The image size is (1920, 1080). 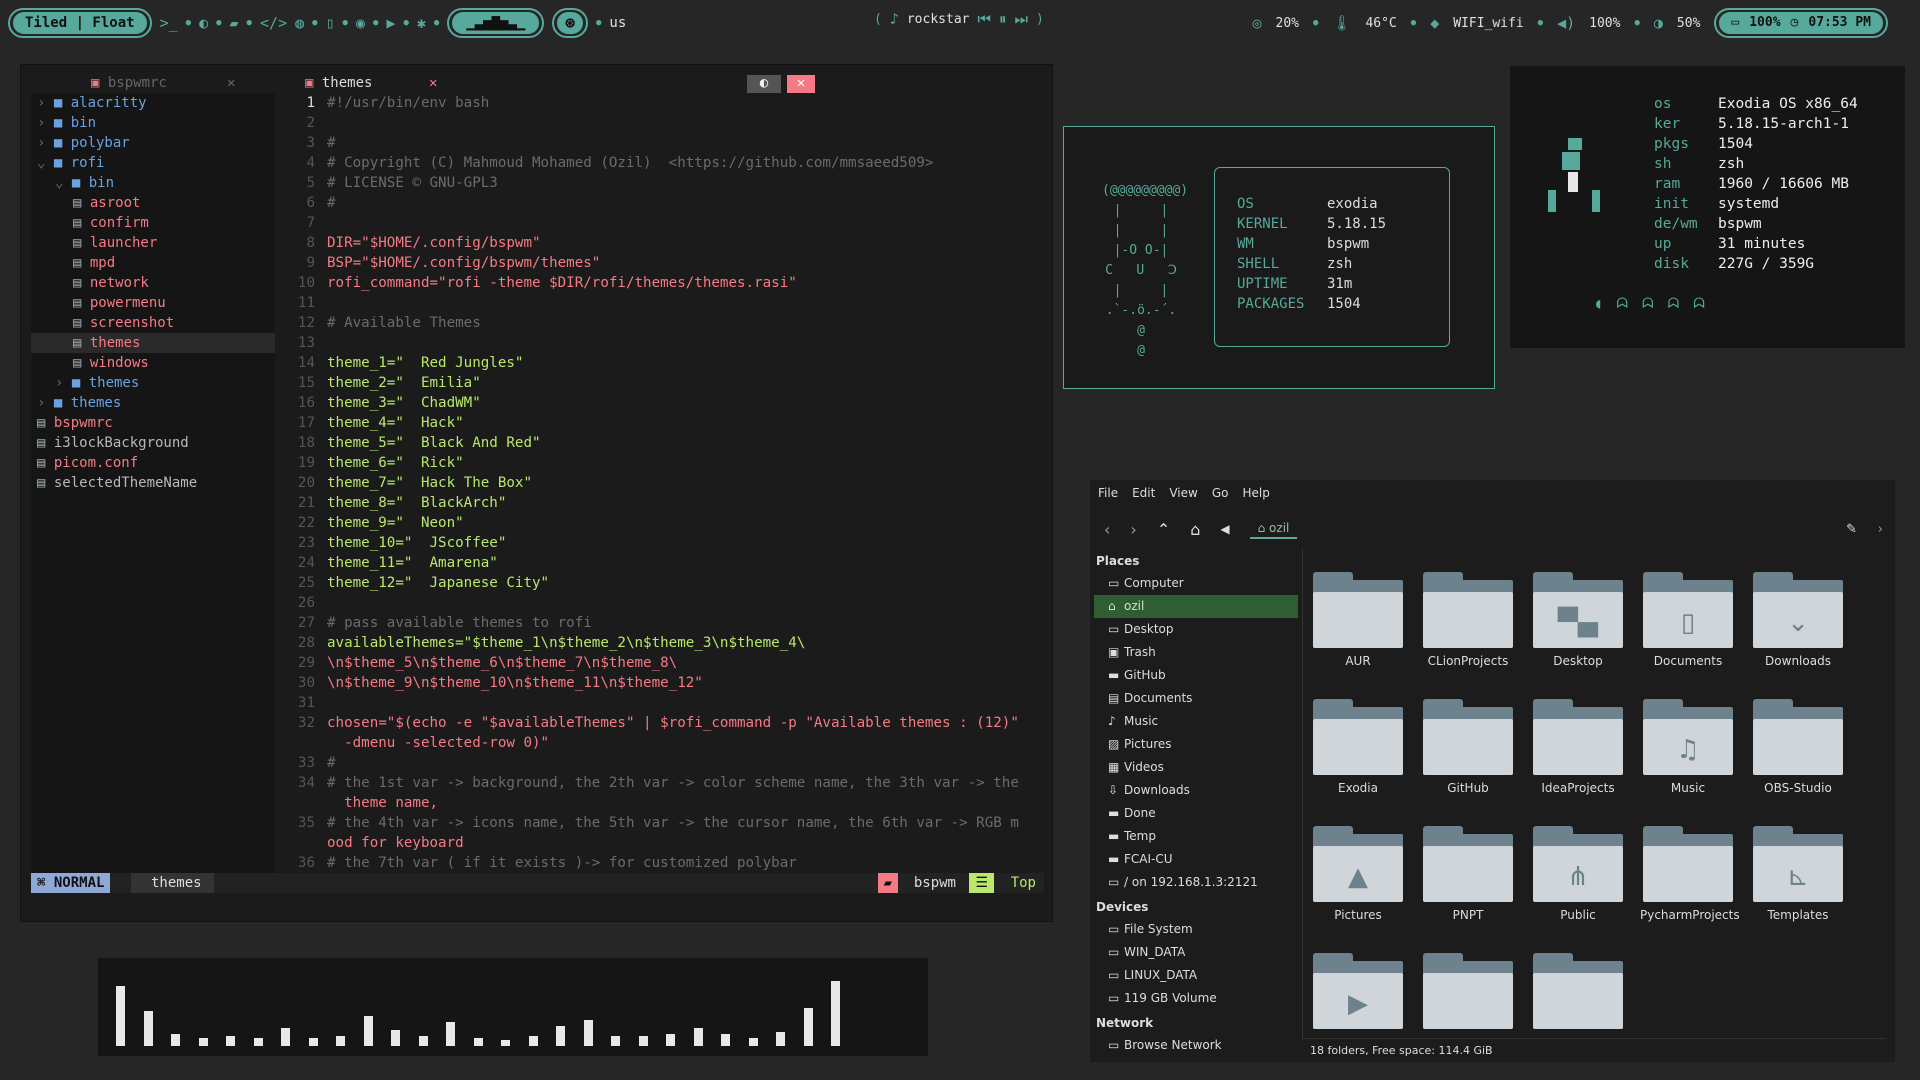 What do you see at coordinates (1566, 23) in the screenshot?
I see `volume-icon: ◀)` at bounding box center [1566, 23].